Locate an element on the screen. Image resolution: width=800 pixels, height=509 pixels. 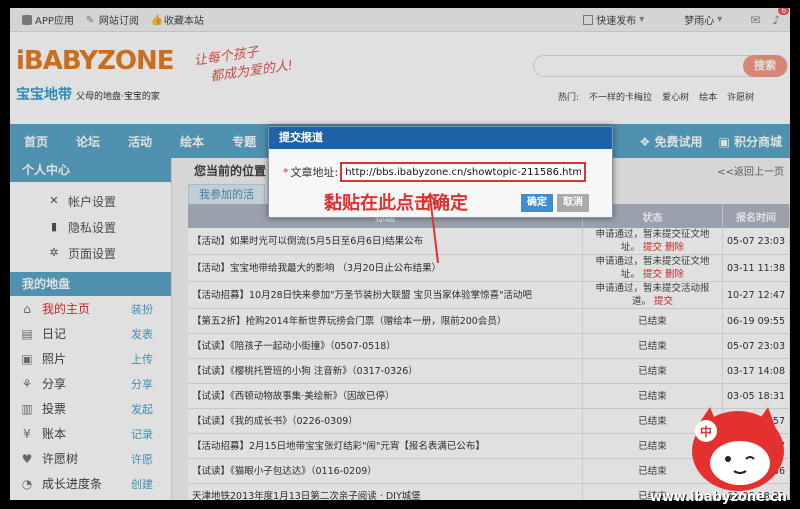
url-field-label: 文章地址: is located at coordinates (314, 172).